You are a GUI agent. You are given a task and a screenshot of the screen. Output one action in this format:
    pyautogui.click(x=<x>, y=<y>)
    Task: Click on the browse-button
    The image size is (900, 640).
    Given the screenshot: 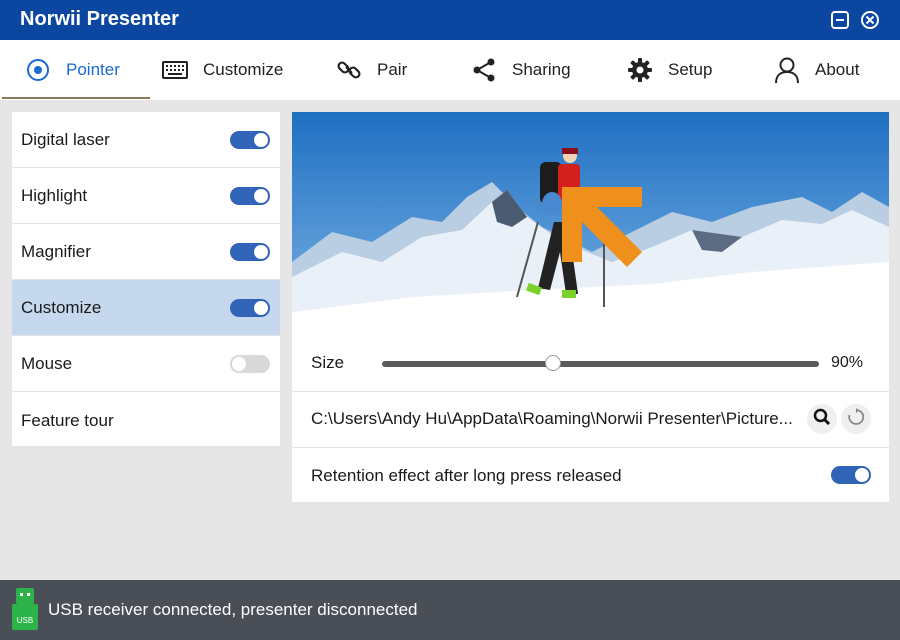 What is the action you would take?
    pyautogui.click(x=822, y=419)
    